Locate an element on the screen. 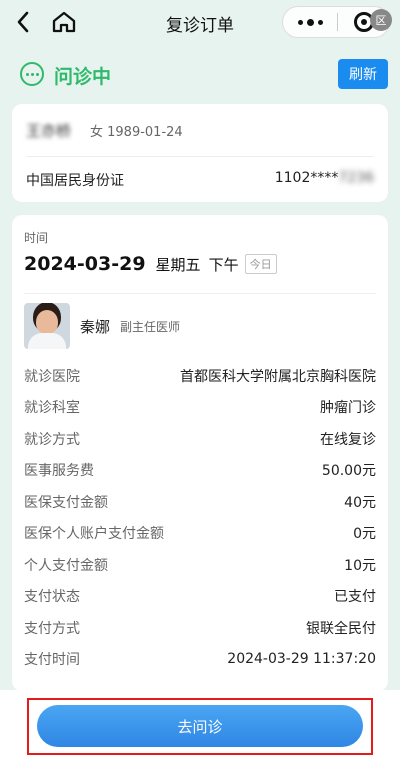 Image resolution: width=400 pixels, height=767 pixels. info-label: 就诊科室 is located at coordinates (52, 408).